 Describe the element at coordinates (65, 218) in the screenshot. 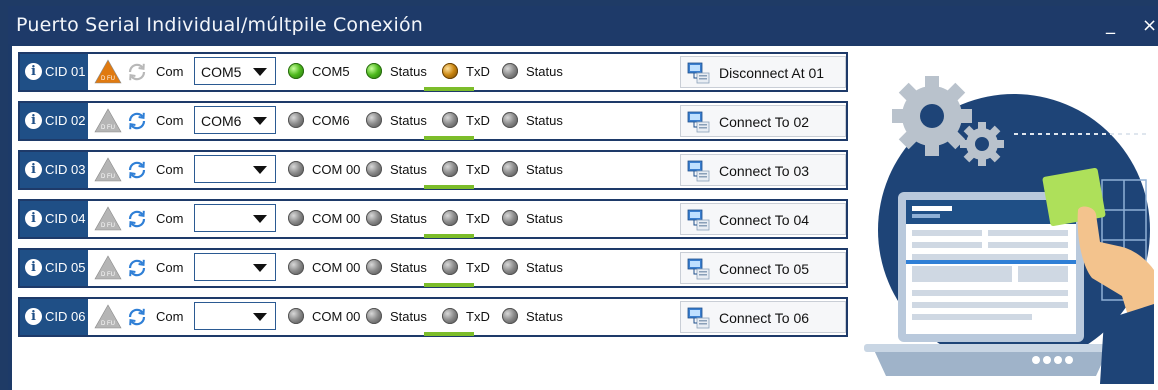

I see `cid-label: CID 04` at that location.